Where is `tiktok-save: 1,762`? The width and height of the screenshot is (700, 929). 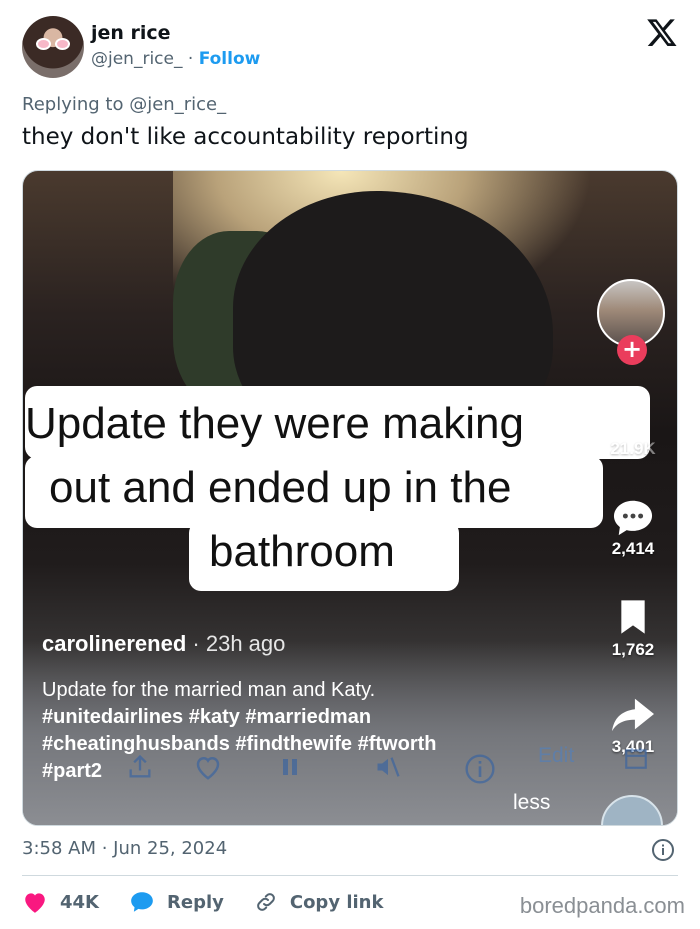 tiktok-save: 1,762 is located at coordinates (633, 628).